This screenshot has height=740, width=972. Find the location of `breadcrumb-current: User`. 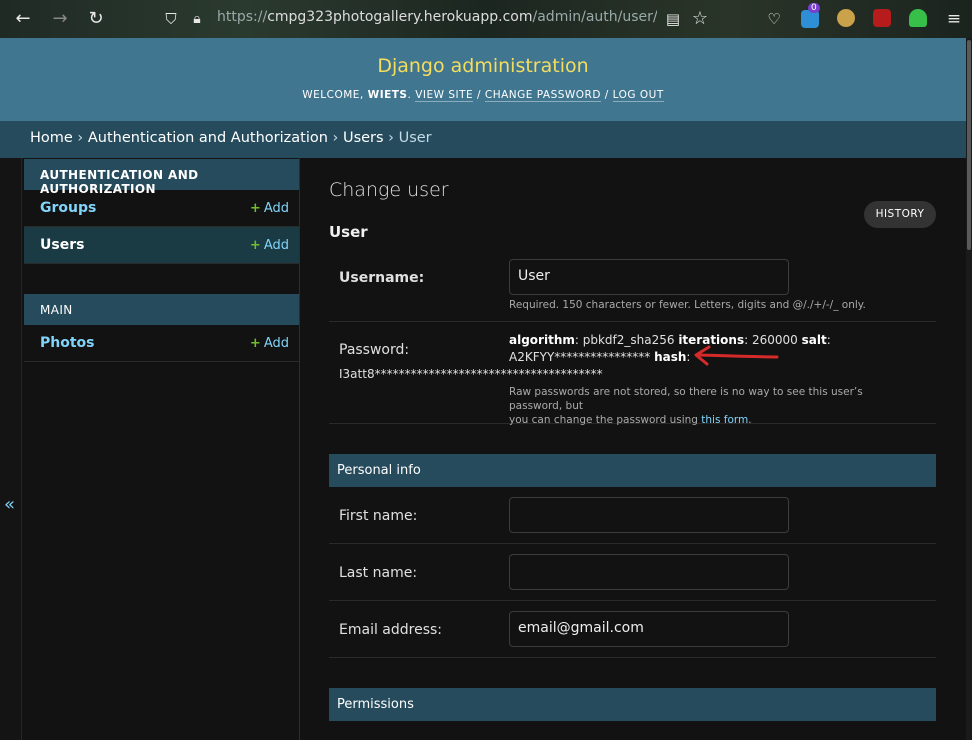

breadcrumb-current: User is located at coordinates (415, 138).